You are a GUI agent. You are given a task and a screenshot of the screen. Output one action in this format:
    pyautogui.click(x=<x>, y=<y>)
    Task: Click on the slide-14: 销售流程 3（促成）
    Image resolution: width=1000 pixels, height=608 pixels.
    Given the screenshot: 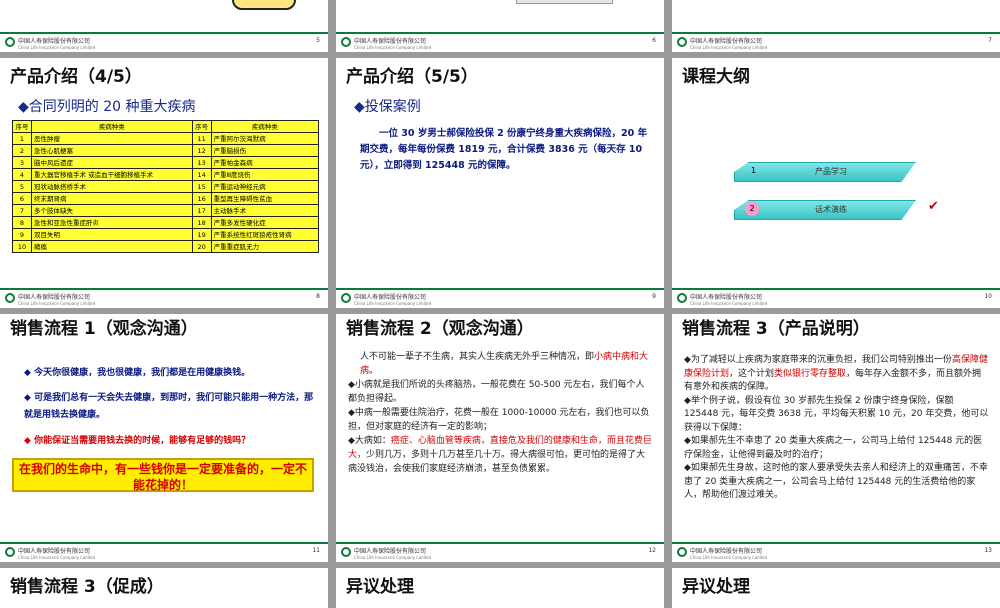 What is the action you would take?
    pyautogui.click(x=164, y=588)
    